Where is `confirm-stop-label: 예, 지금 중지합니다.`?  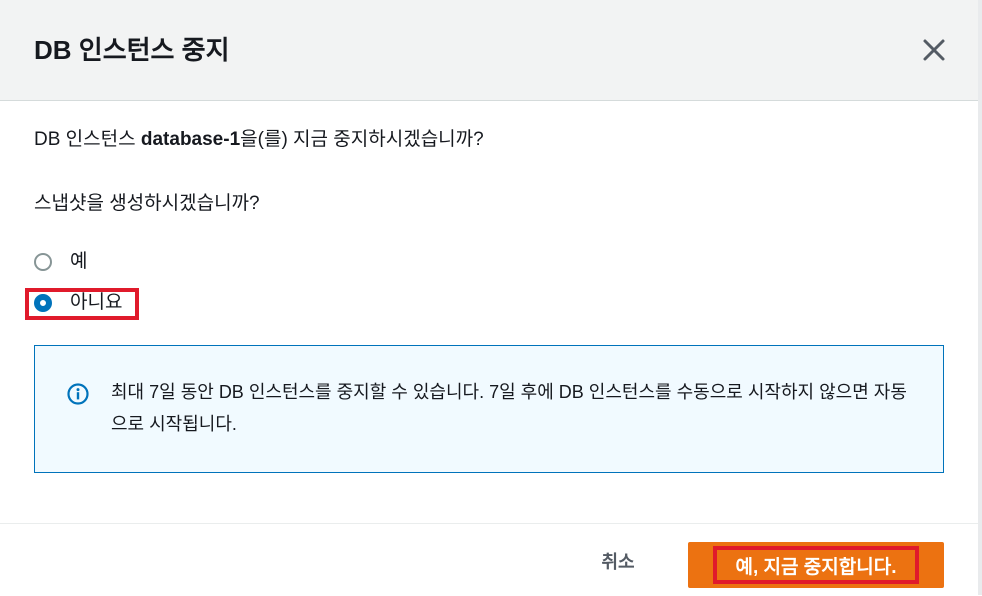
confirm-stop-label: 예, 지금 중지합니다. is located at coordinates (816, 567).